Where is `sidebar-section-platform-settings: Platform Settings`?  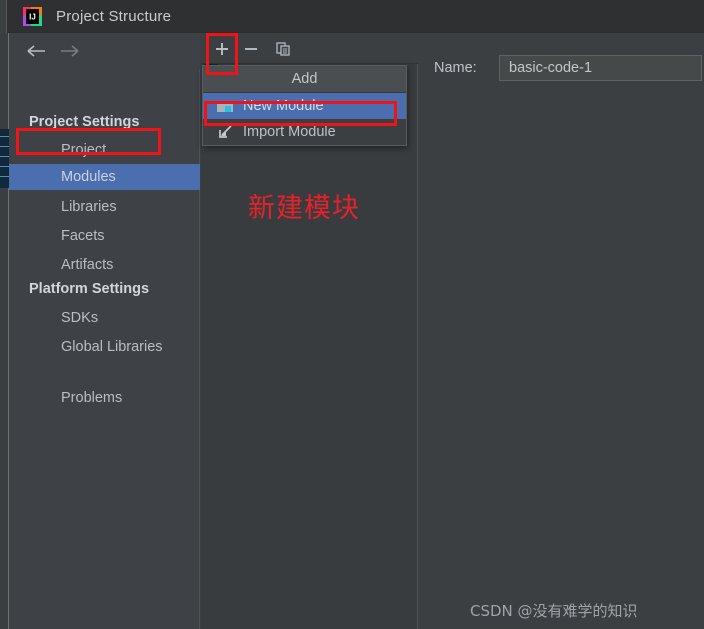
sidebar-section-platform-settings: Platform Settings is located at coordinates (89, 289).